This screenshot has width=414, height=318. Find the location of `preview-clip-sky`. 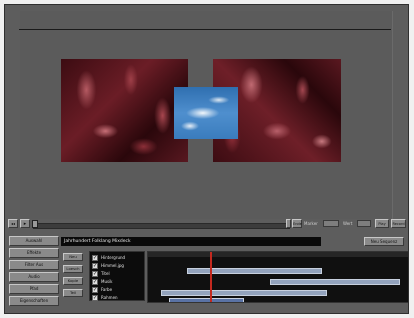

preview-clip-sky is located at coordinates (206, 113).